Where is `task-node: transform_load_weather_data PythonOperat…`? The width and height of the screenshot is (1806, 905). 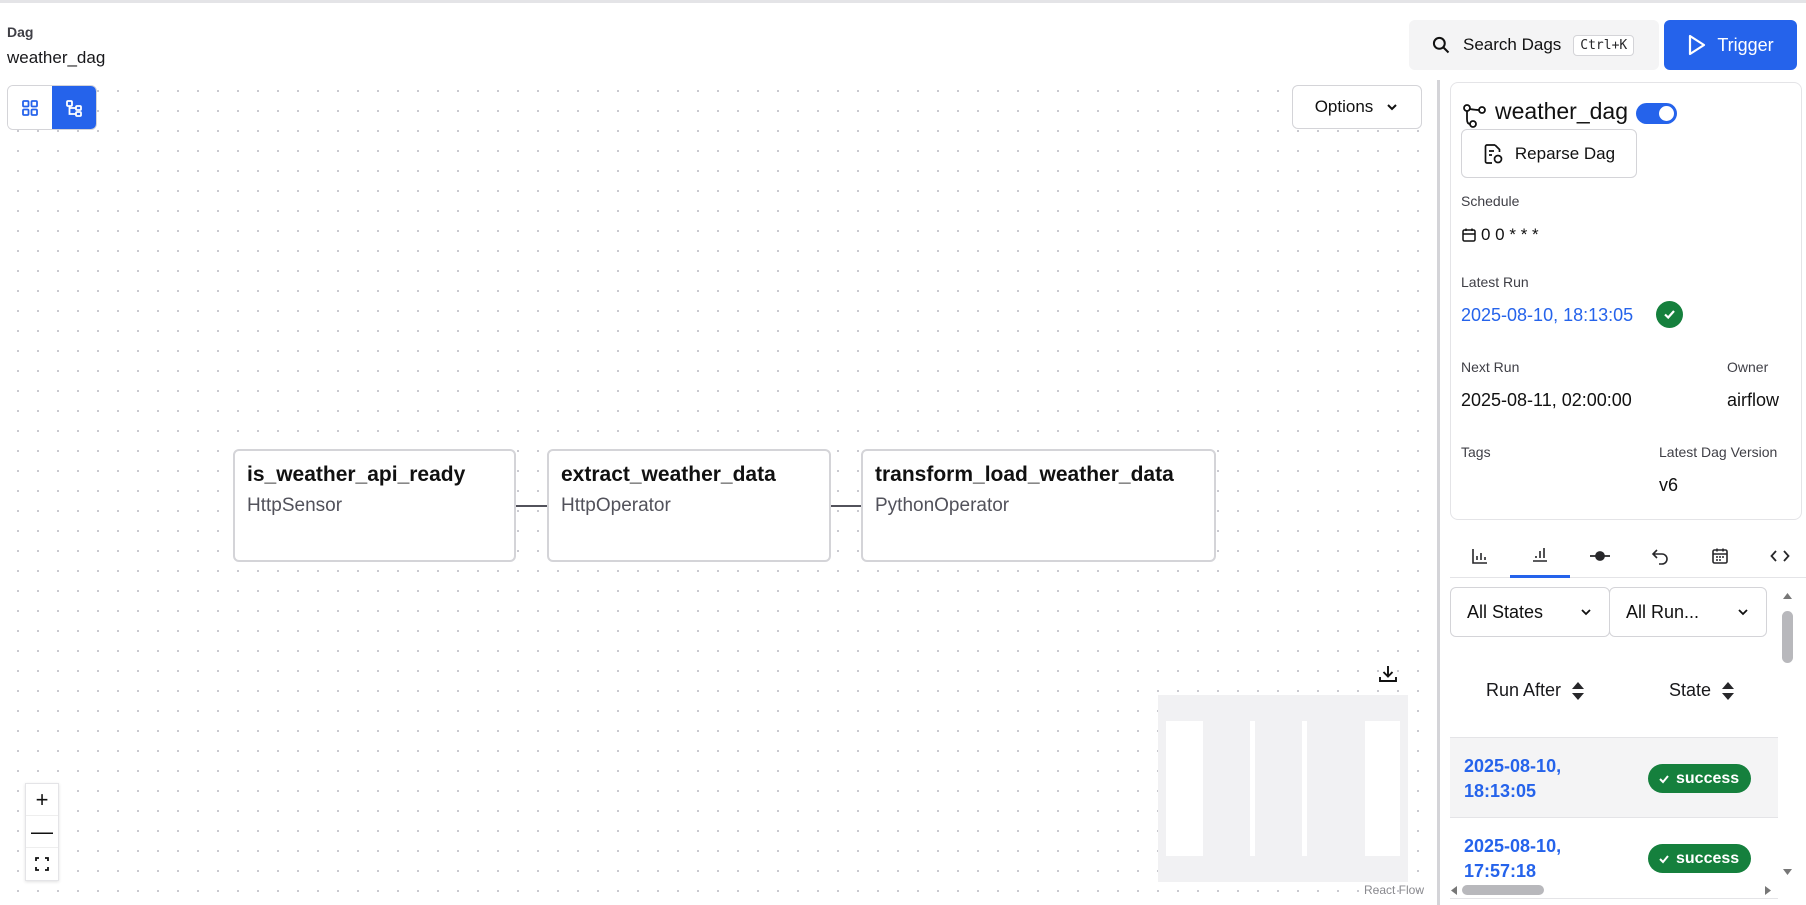
task-node: transform_load_weather_data PythonOperat… is located at coordinates (1038, 505).